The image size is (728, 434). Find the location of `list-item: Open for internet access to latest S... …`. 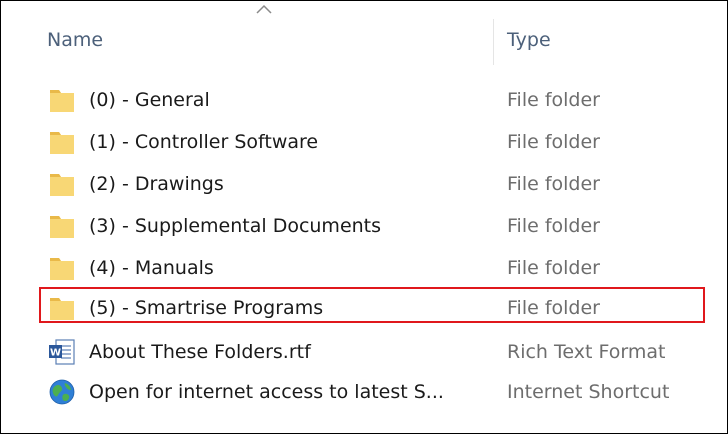

list-item: Open for internet access to latest S... … is located at coordinates (357, 392).